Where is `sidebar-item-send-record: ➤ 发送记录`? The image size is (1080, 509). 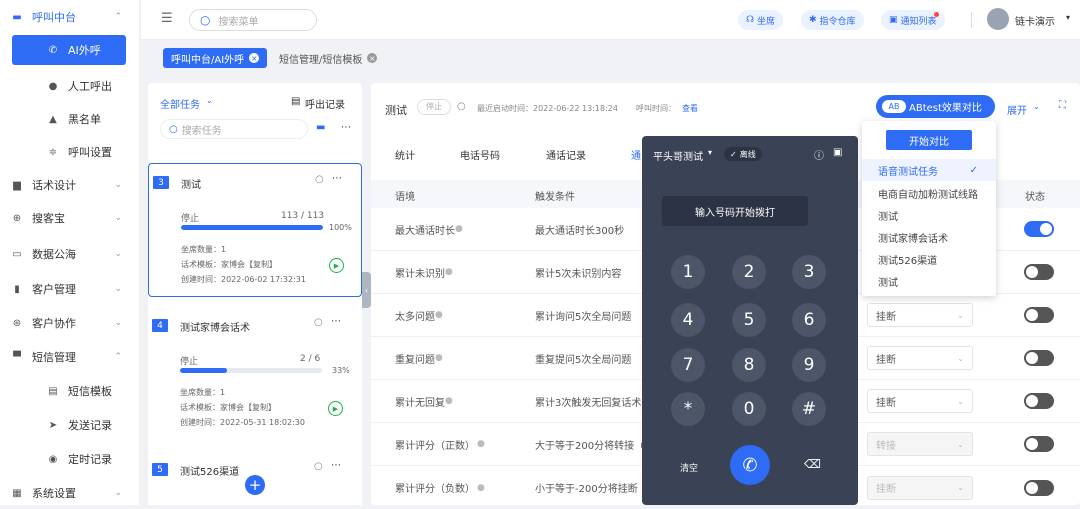
sidebar-item-send-record: ➤ 发送记录 is located at coordinates (70, 425).